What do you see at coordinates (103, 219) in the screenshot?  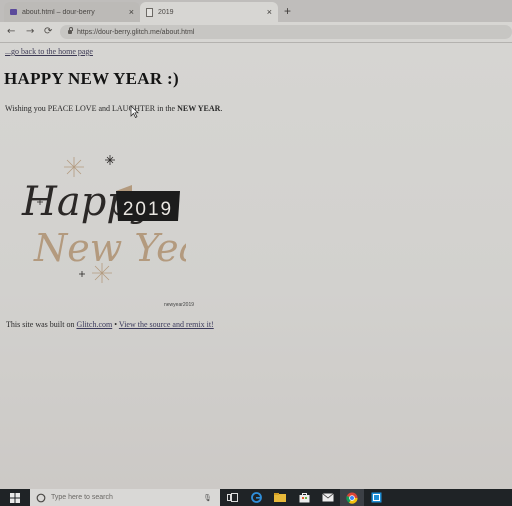 I see `happy-new-year-graphic: Happy 2019 New Year` at bounding box center [103, 219].